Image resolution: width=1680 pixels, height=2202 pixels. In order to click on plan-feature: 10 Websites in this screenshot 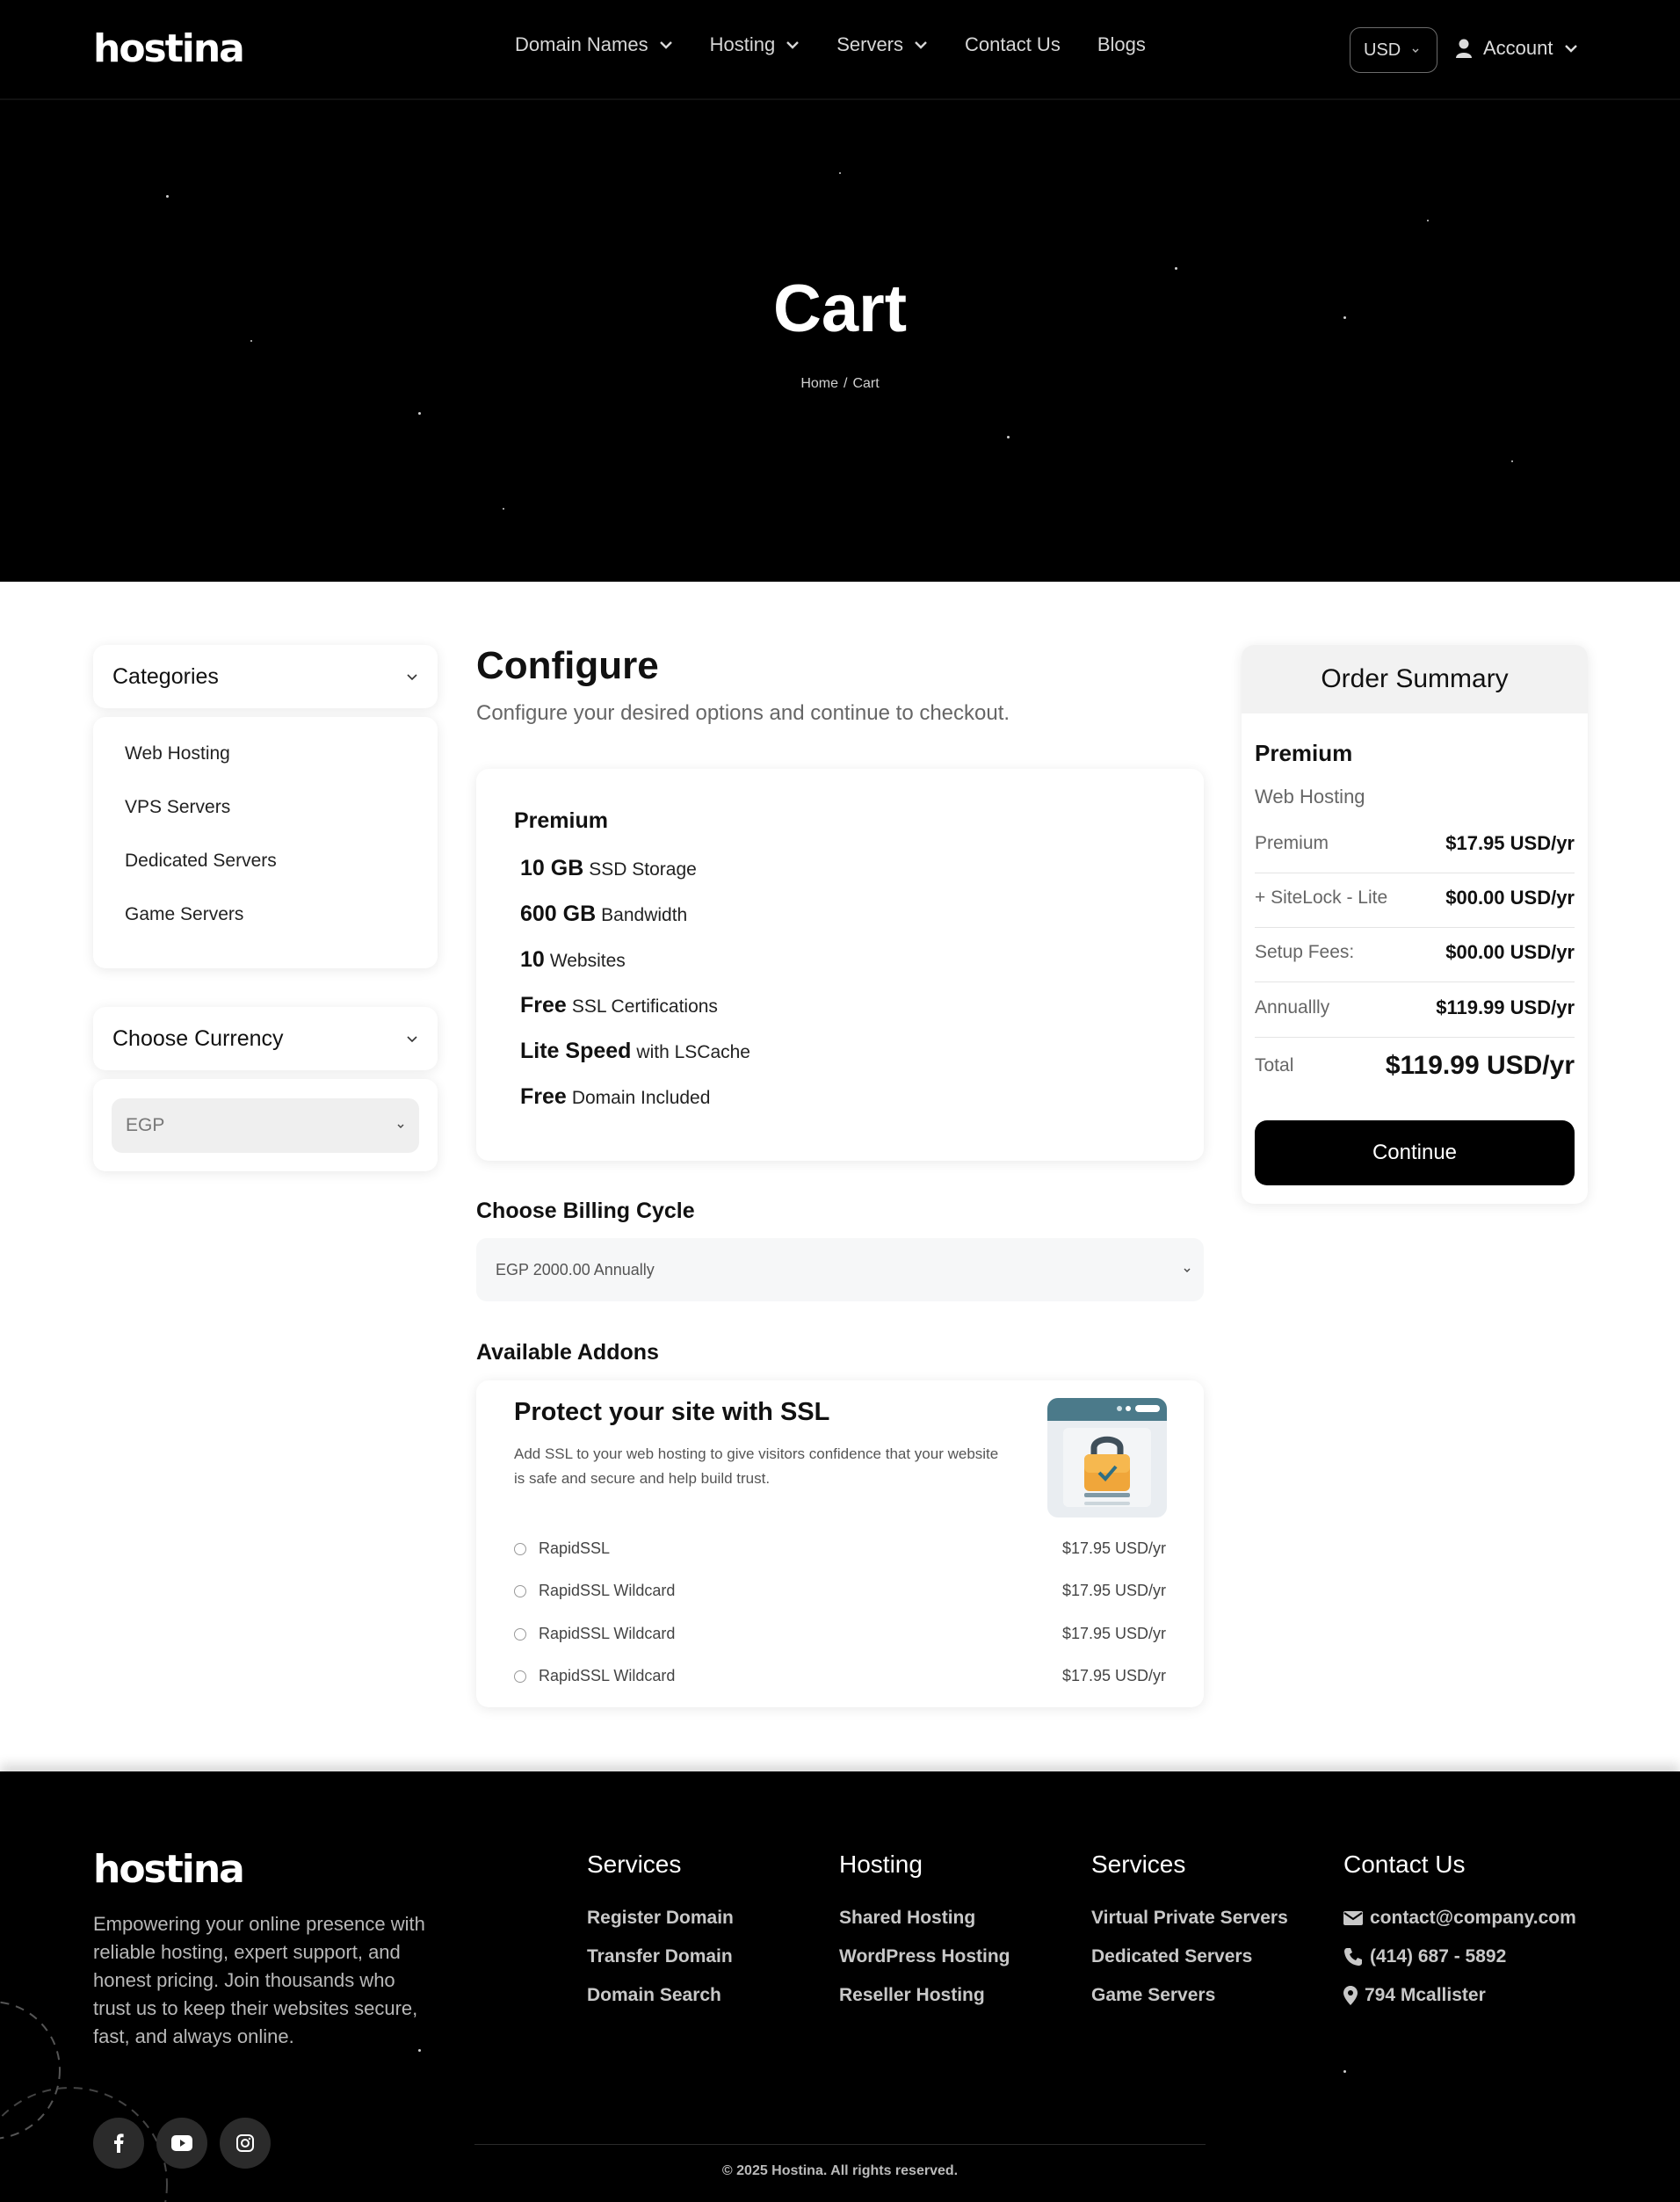, I will do `click(573, 960)`.